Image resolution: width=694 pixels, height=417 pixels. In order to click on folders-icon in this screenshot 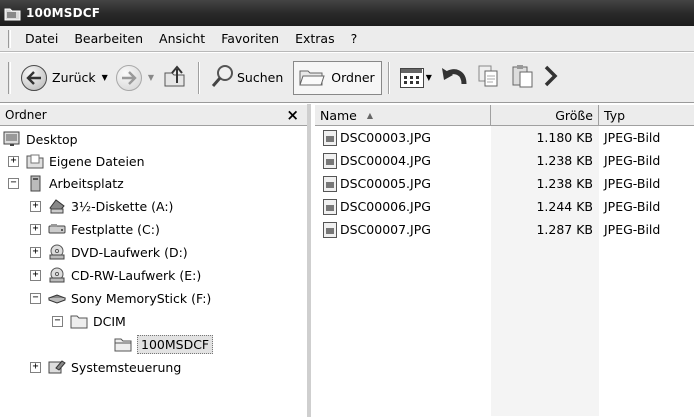, I will do `click(312, 77)`.